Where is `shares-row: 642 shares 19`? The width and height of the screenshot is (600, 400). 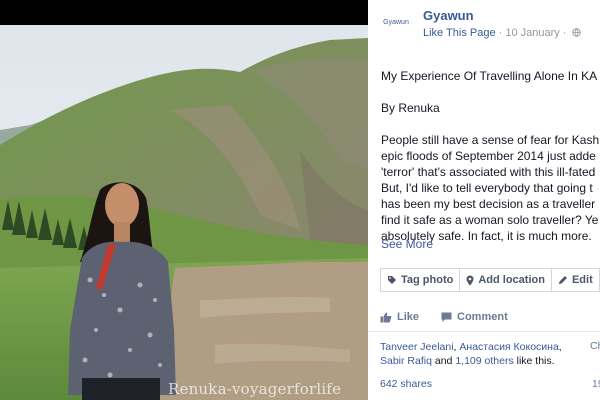
shares-row: 642 shares 19 is located at coordinates (490, 384).